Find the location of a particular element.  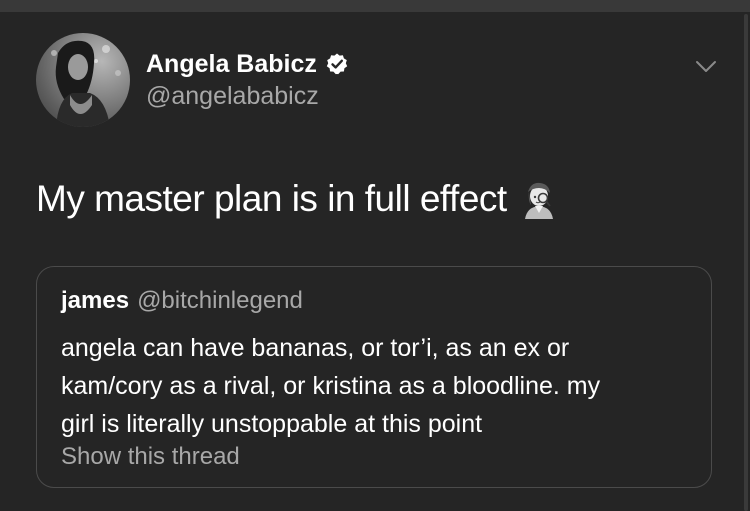

verified-badge-icon is located at coordinates (337, 64).